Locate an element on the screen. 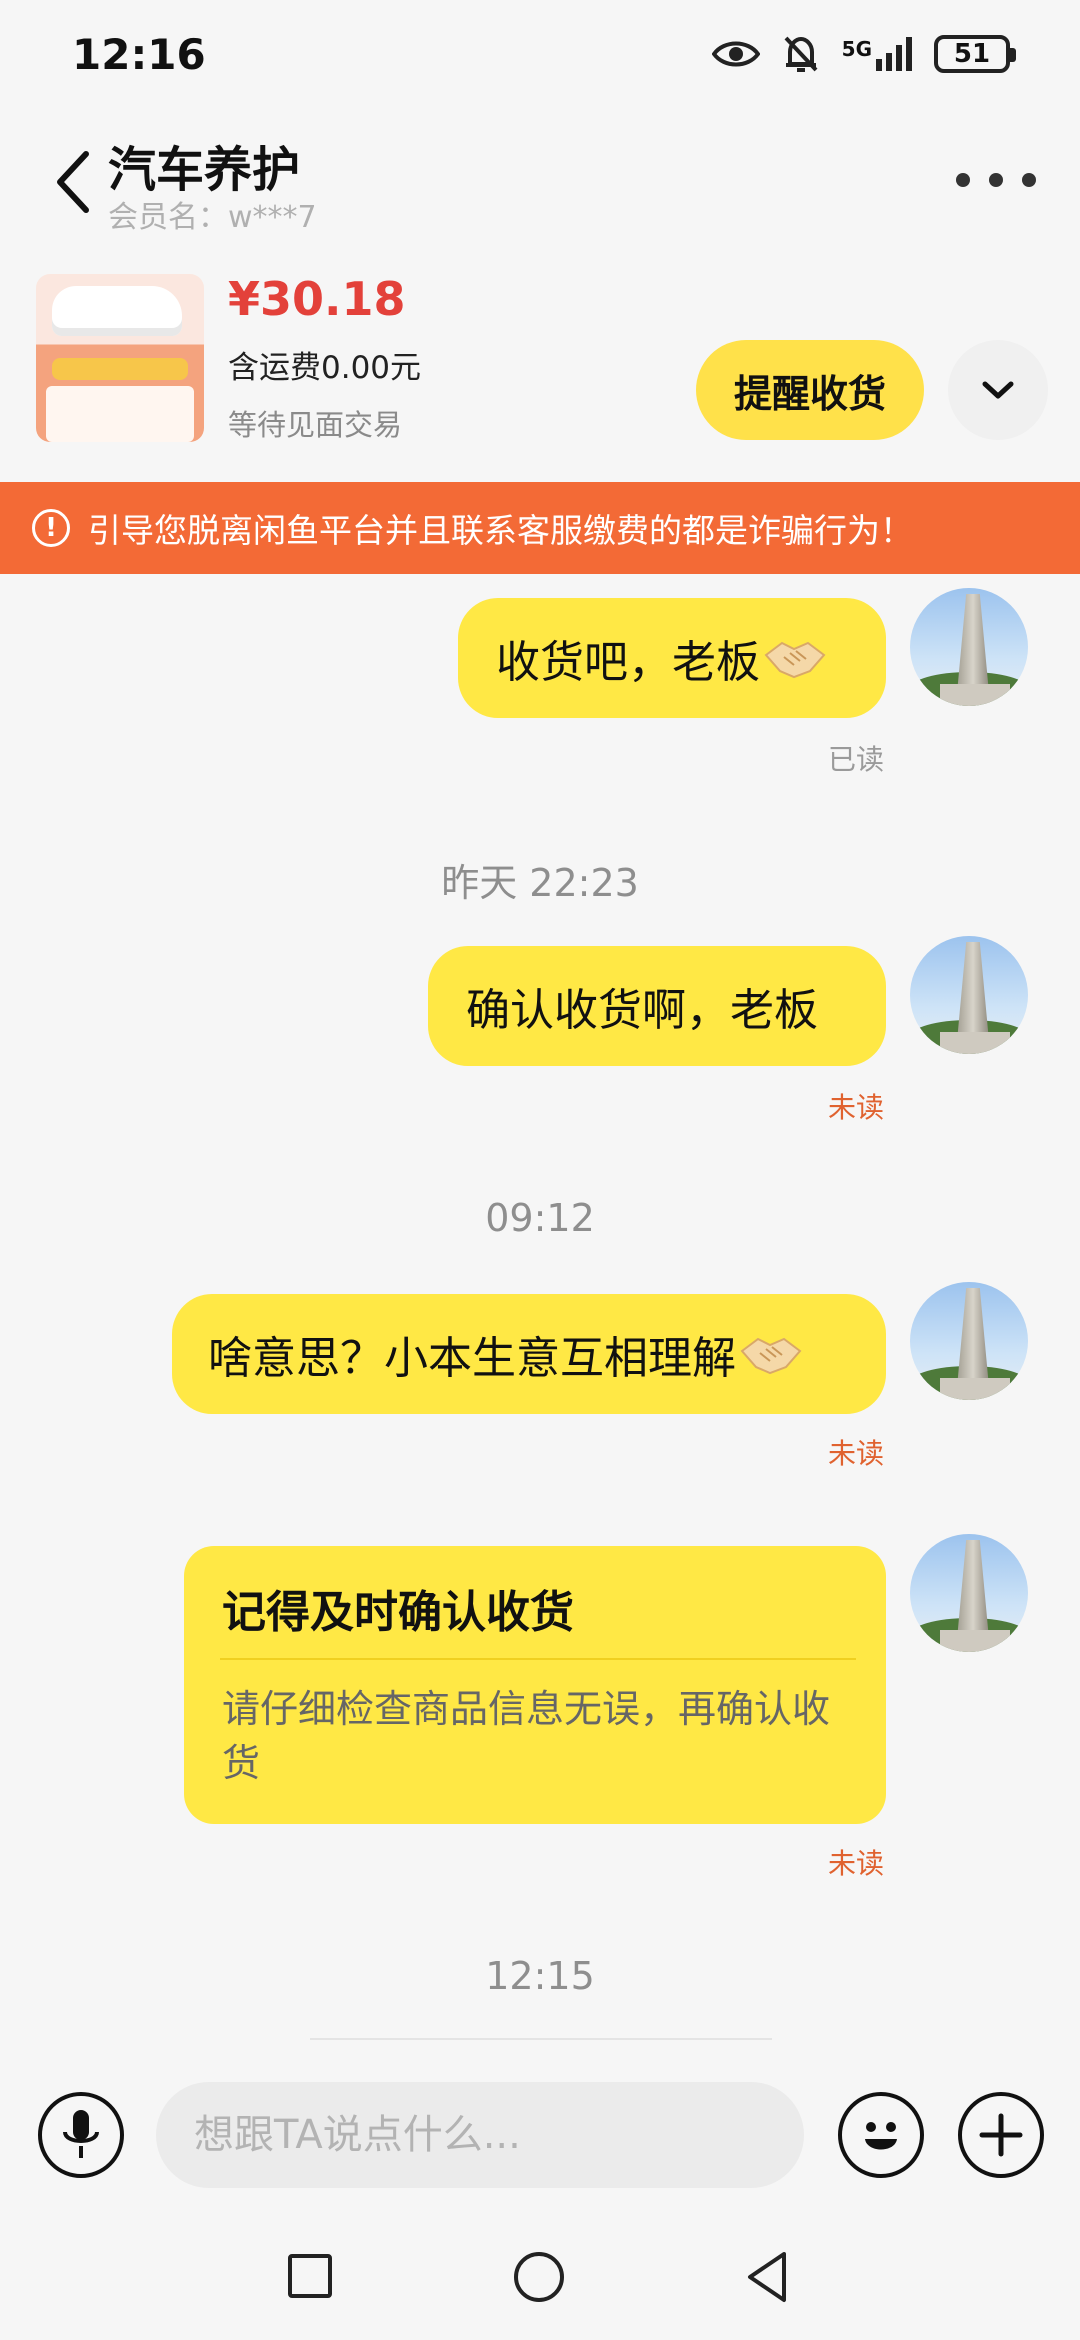 The image size is (1080, 2340). timestamp: 昨天 22:23 is located at coordinates (540, 883).